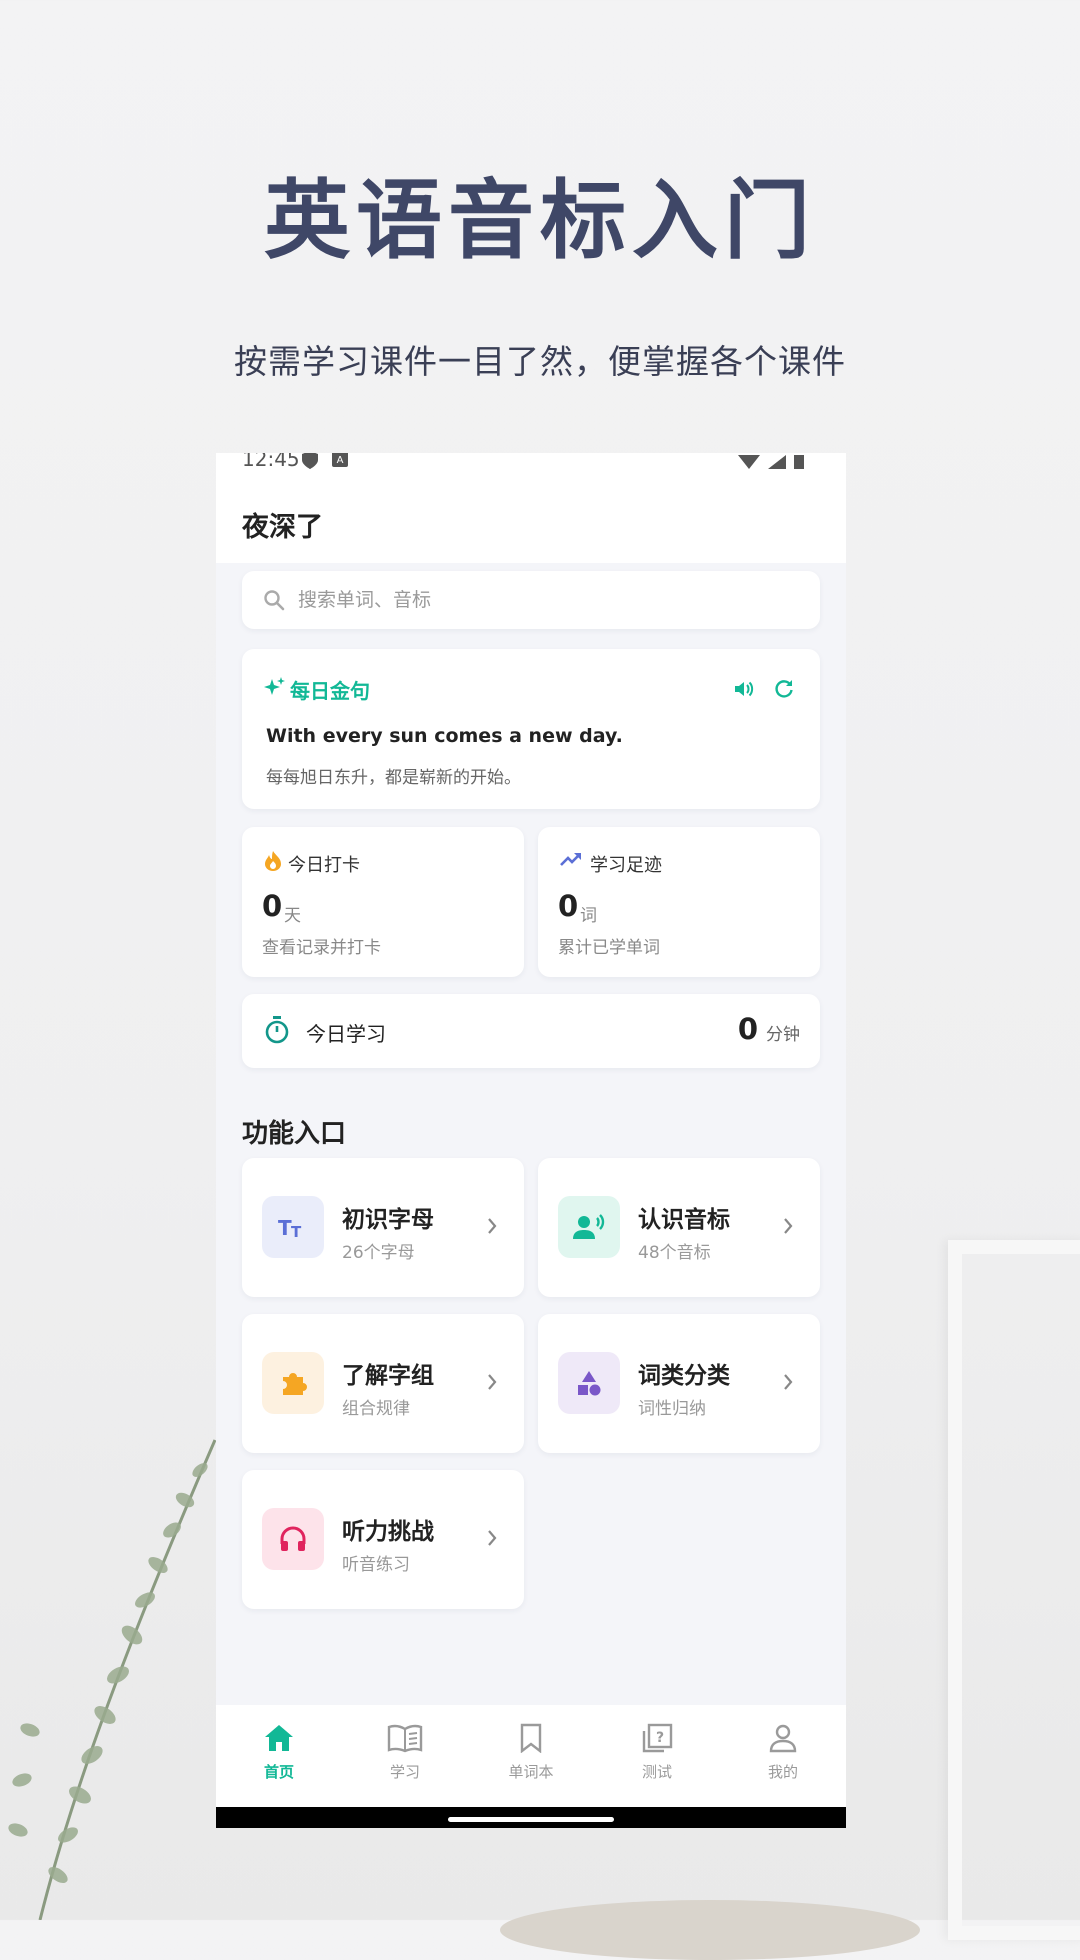 The height and width of the screenshot is (1960, 1080). Describe the element at coordinates (783, 1756) in the screenshot. I see `tab-mine: 我的` at that location.